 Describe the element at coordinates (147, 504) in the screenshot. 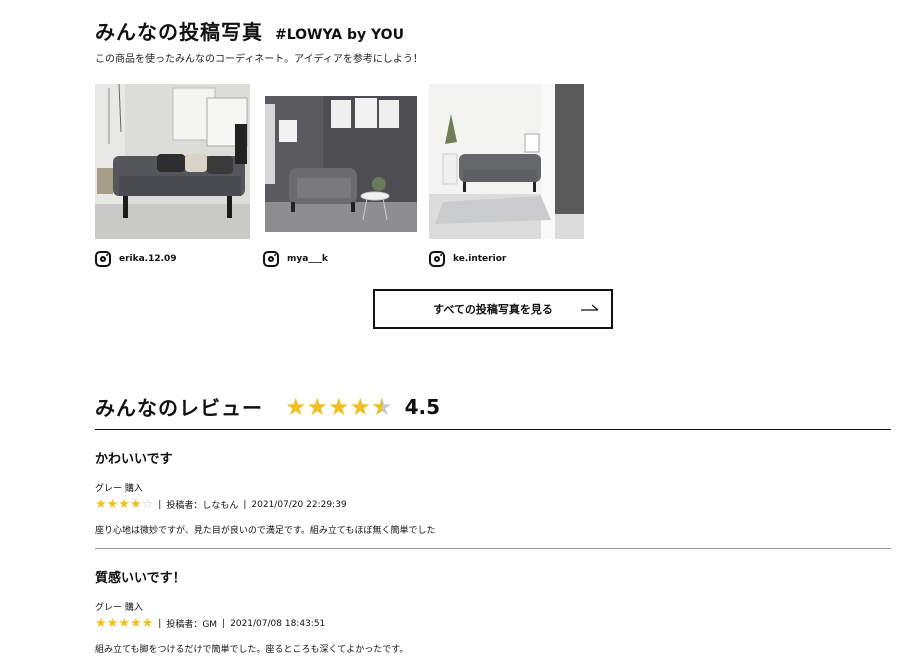

I see `empty-star-icon: ☆` at that location.